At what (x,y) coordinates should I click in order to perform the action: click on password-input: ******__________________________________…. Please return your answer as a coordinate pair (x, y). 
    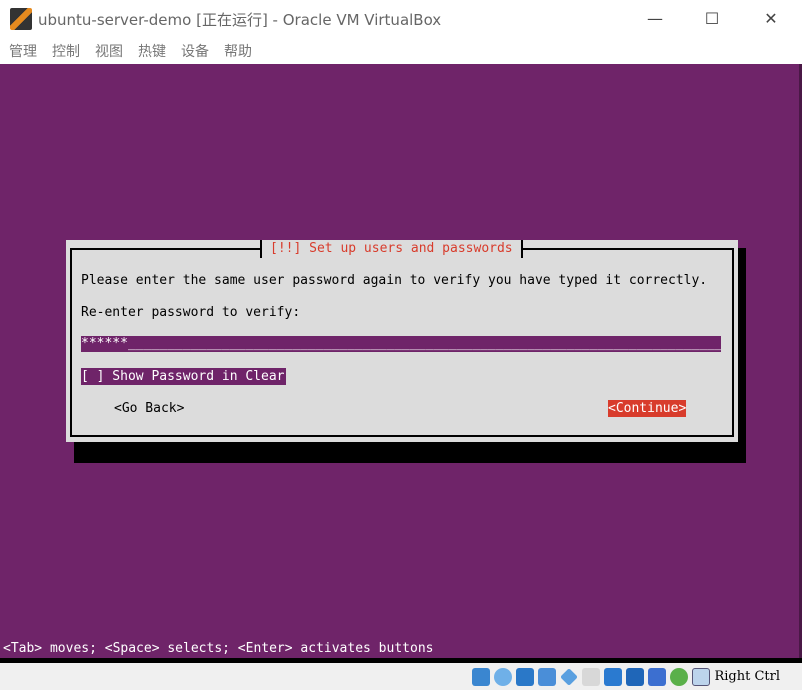
    Looking at the image, I should click on (401, 344).